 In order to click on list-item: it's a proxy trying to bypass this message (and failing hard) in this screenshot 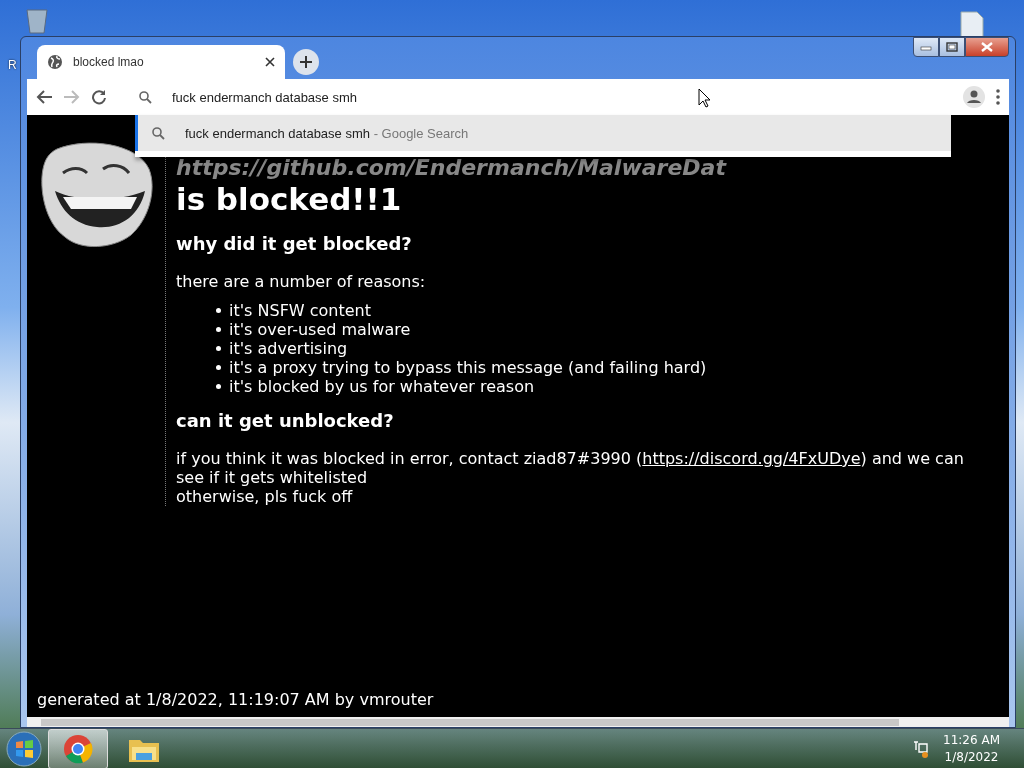, I will do `click(468, 367)`.